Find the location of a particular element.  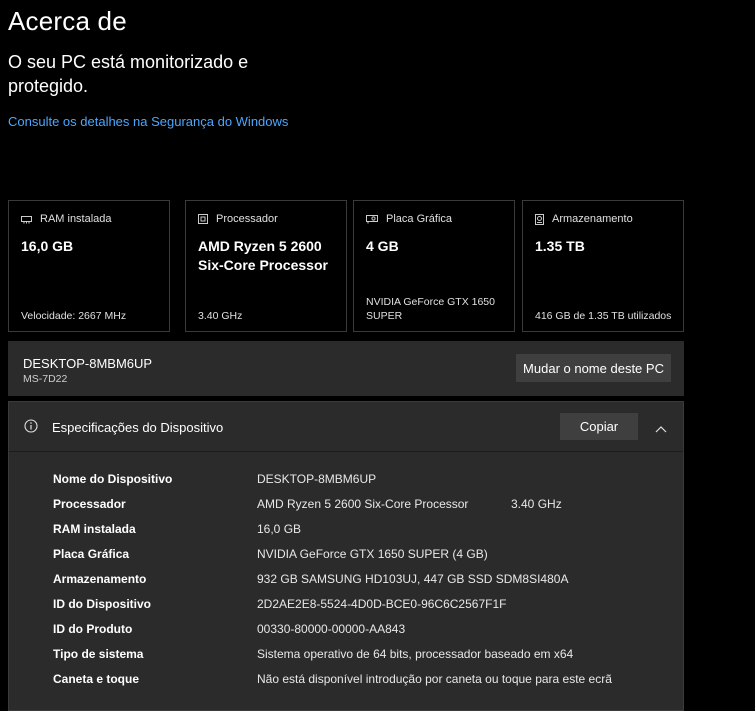

page-title: Acerca de is located at coordinates (67, 21).